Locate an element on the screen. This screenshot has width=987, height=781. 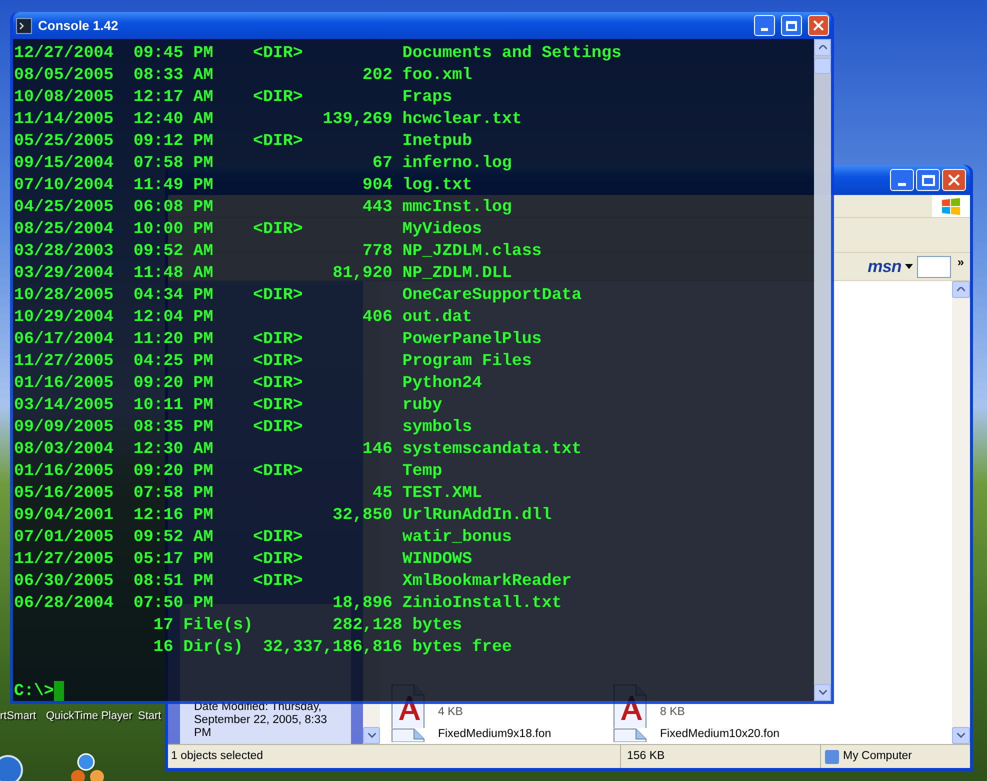
console-line: 16 Dir(s) 32,337,186,816 bytes free is located at coordinates (332, 647).